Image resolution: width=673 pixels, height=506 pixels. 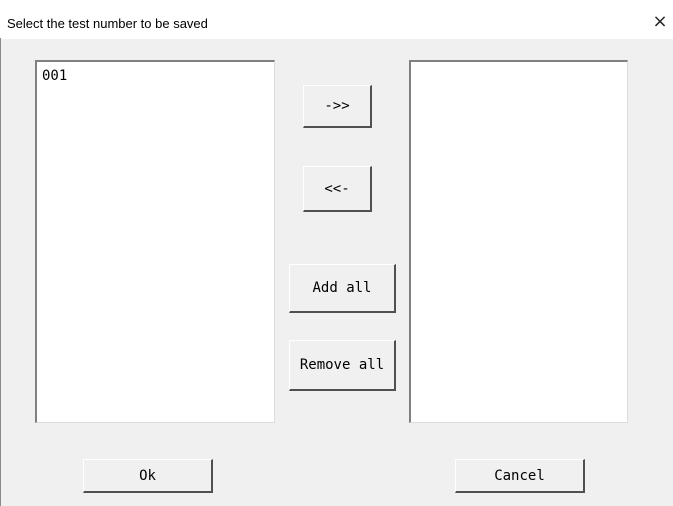 What do you see at coordinates (337, 106) in the screenshot?
I see `add-selected-button: ->>` at bounding box center [337, 106].